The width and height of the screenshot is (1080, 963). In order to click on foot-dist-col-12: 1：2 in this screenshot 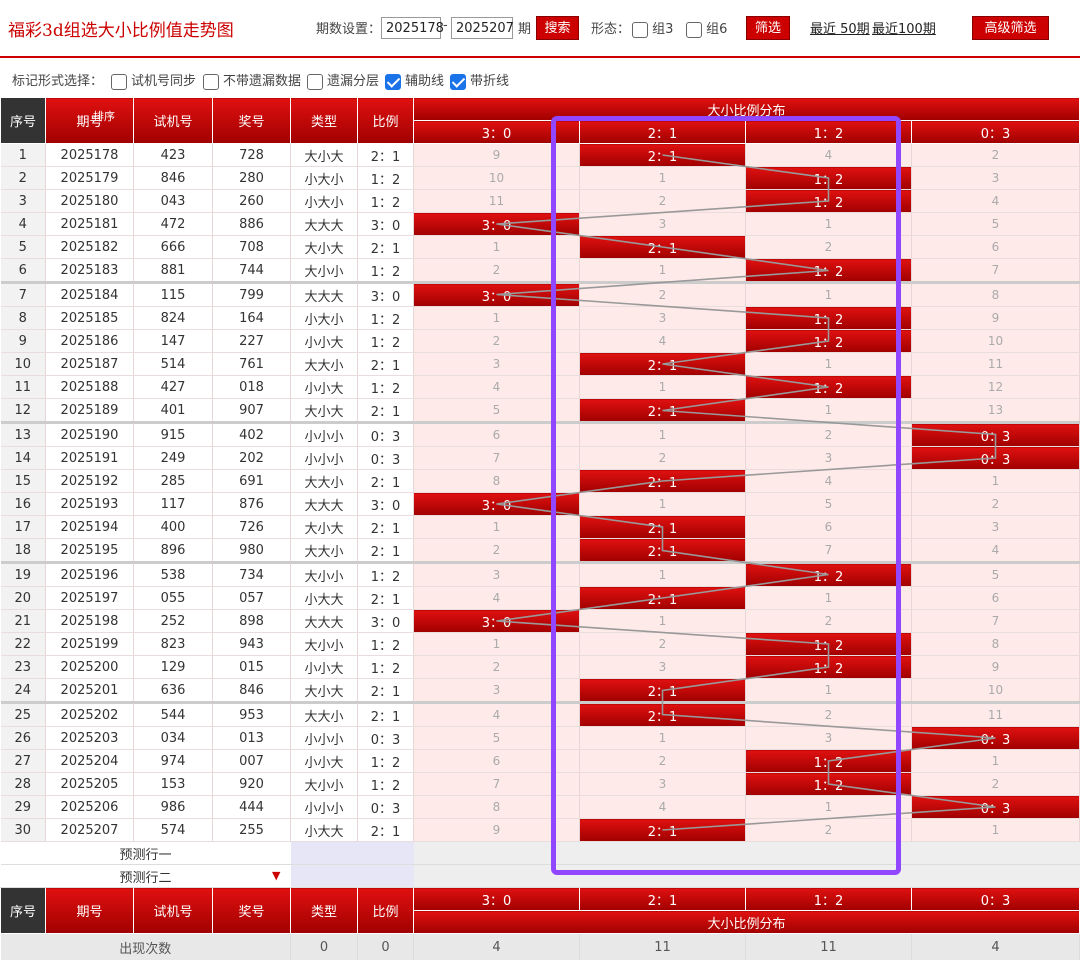, I will do `click(828, 899)`.